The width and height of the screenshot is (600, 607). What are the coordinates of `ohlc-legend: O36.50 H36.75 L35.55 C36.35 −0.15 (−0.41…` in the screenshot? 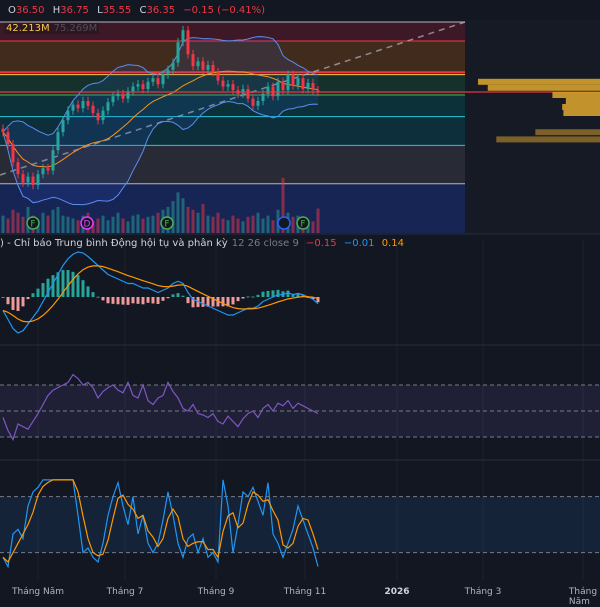 It's located at (137, 10).